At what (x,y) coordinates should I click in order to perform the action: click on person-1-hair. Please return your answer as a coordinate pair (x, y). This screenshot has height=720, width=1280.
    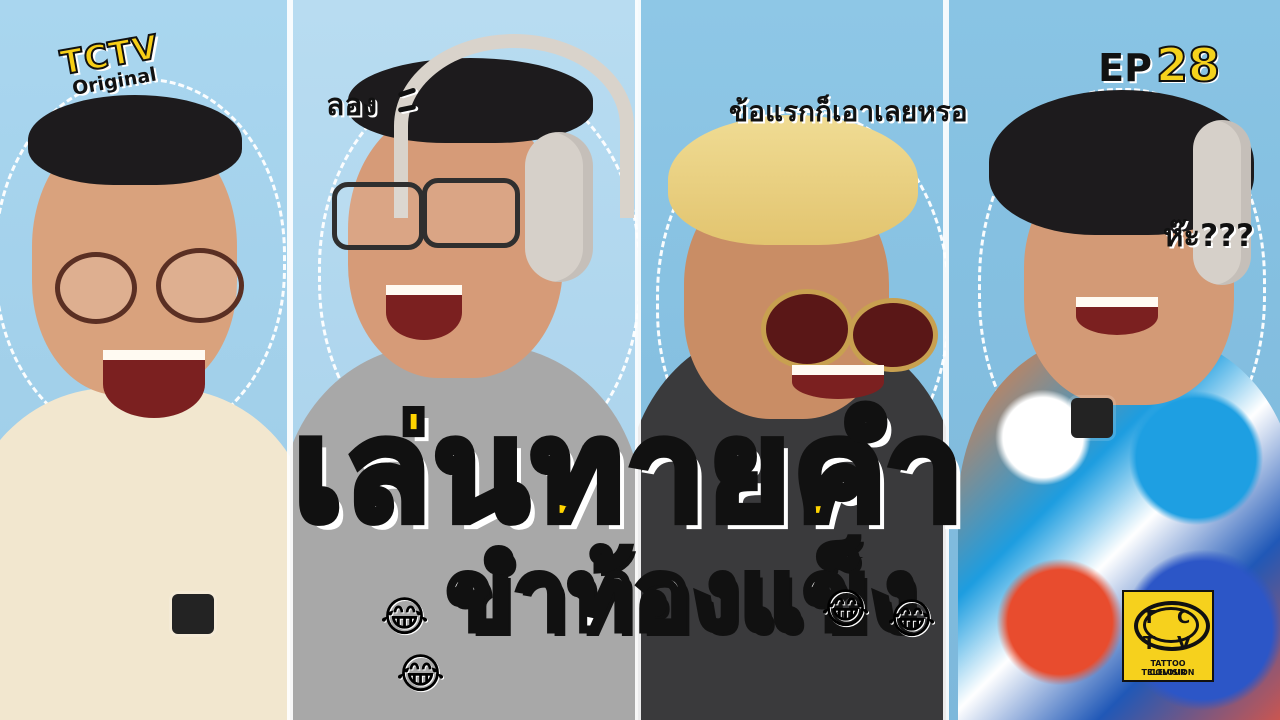
    Looking at the image, I should click on (135, 140).